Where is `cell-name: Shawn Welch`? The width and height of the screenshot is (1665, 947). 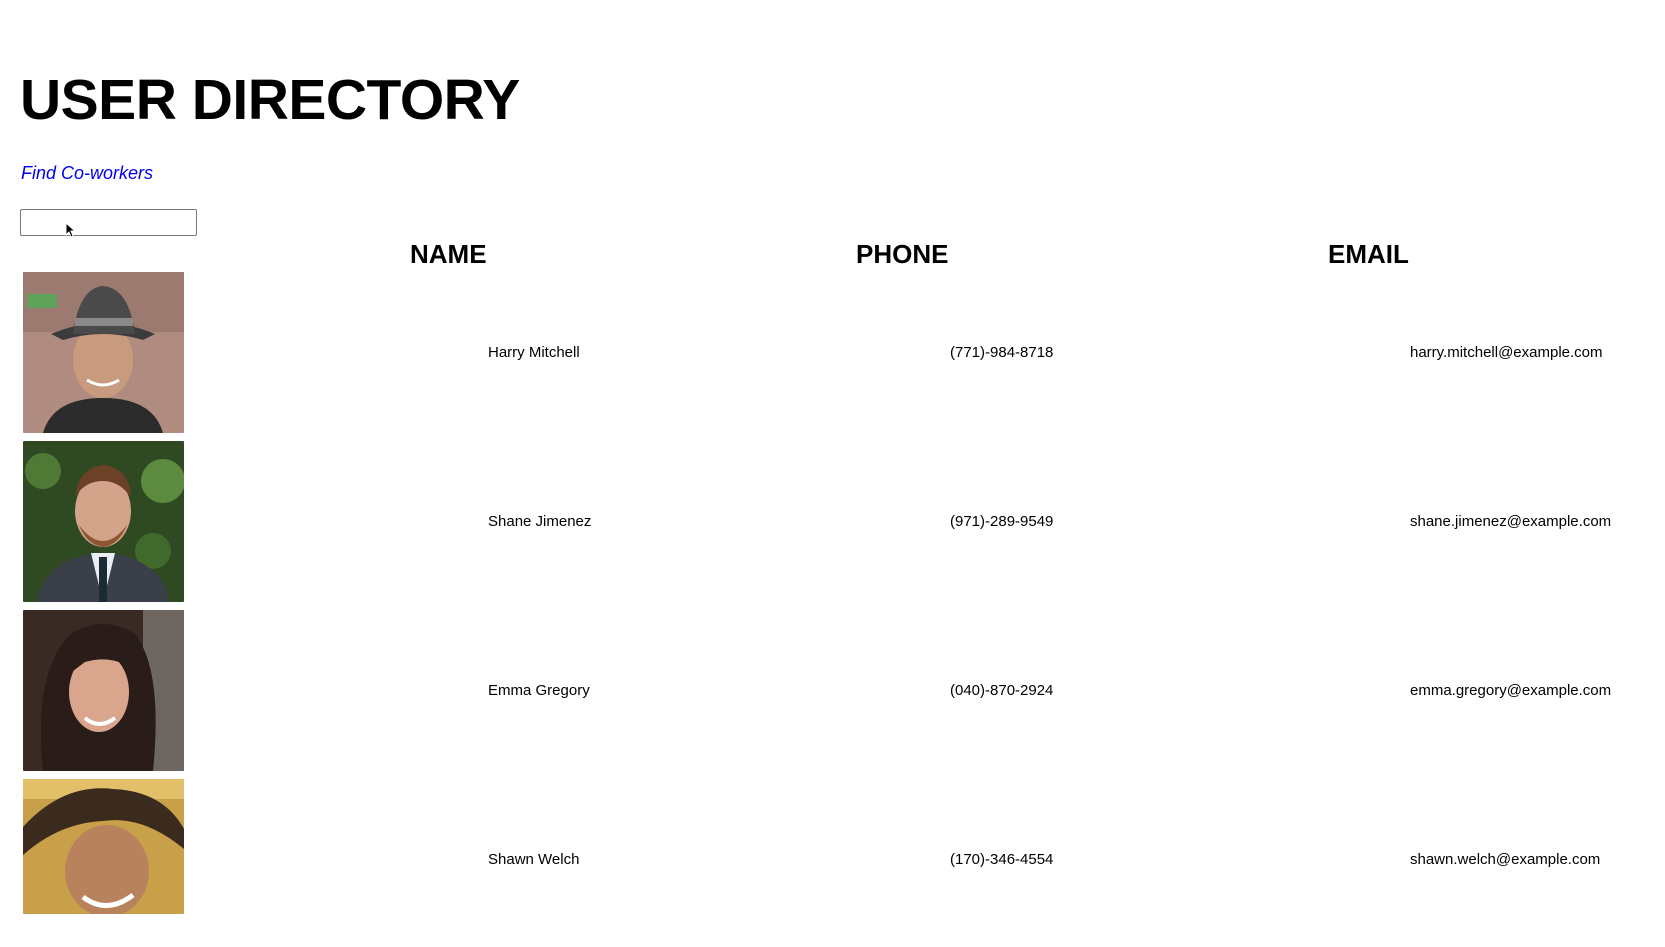
cell-name: Shawn Welch is located at coordinates (534, 859).